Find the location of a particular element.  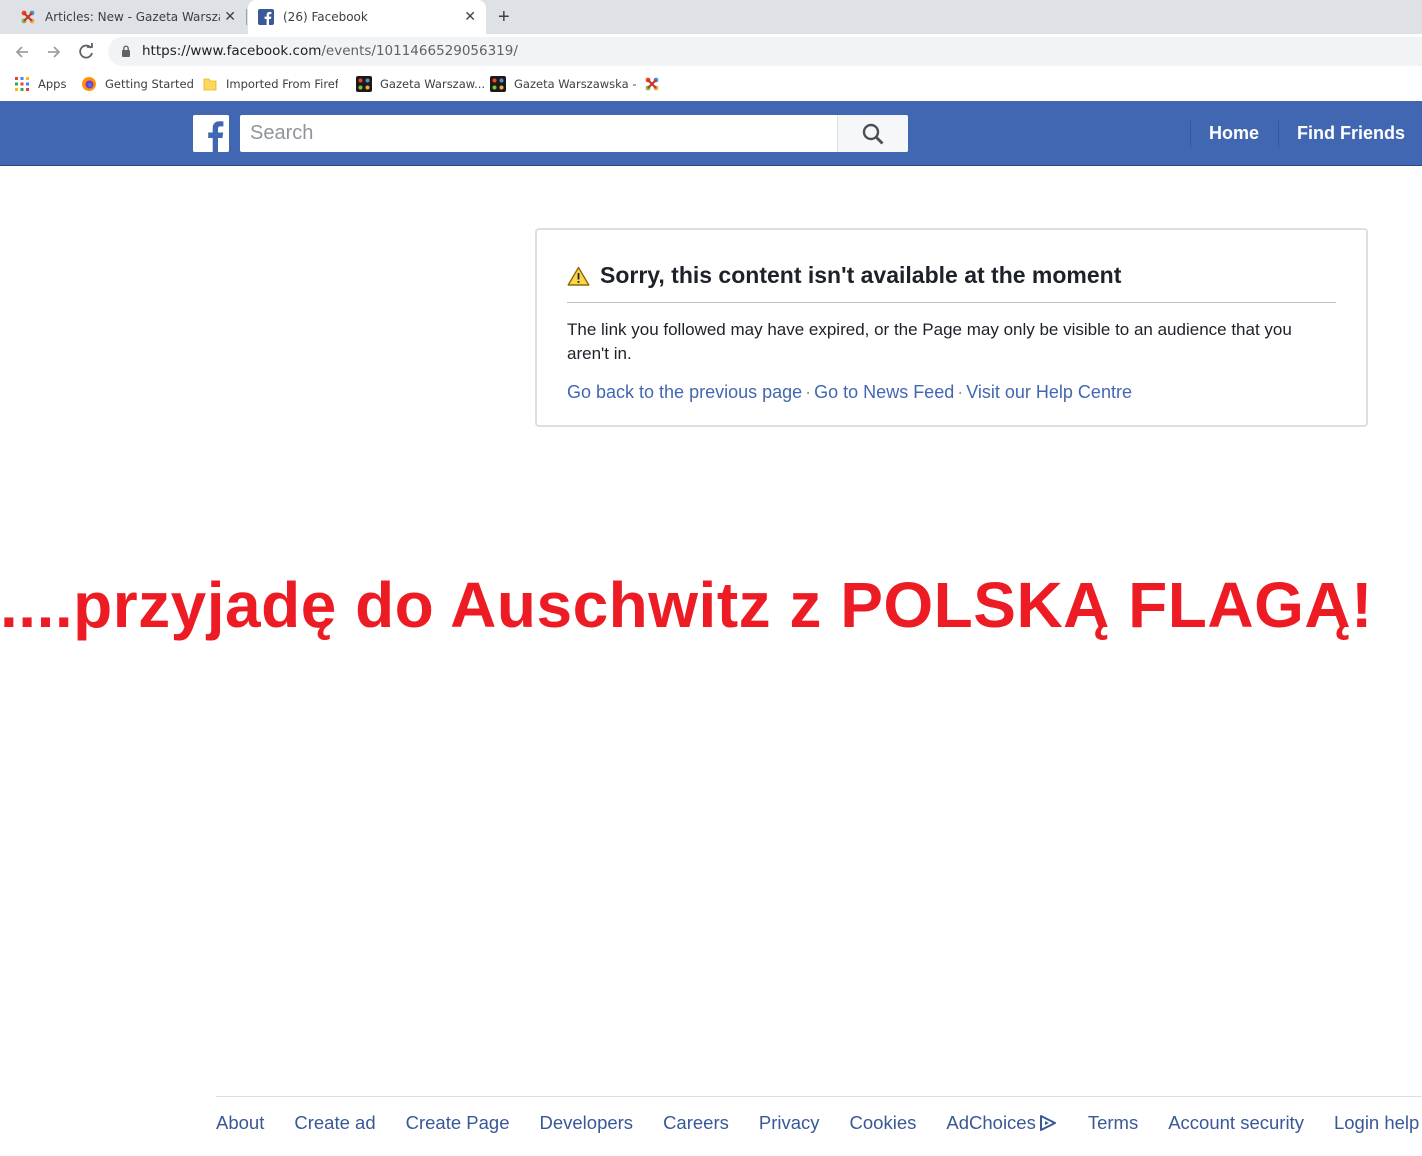

nav-find-friends-link: Find Friends is located at coordinates (1351, 133).